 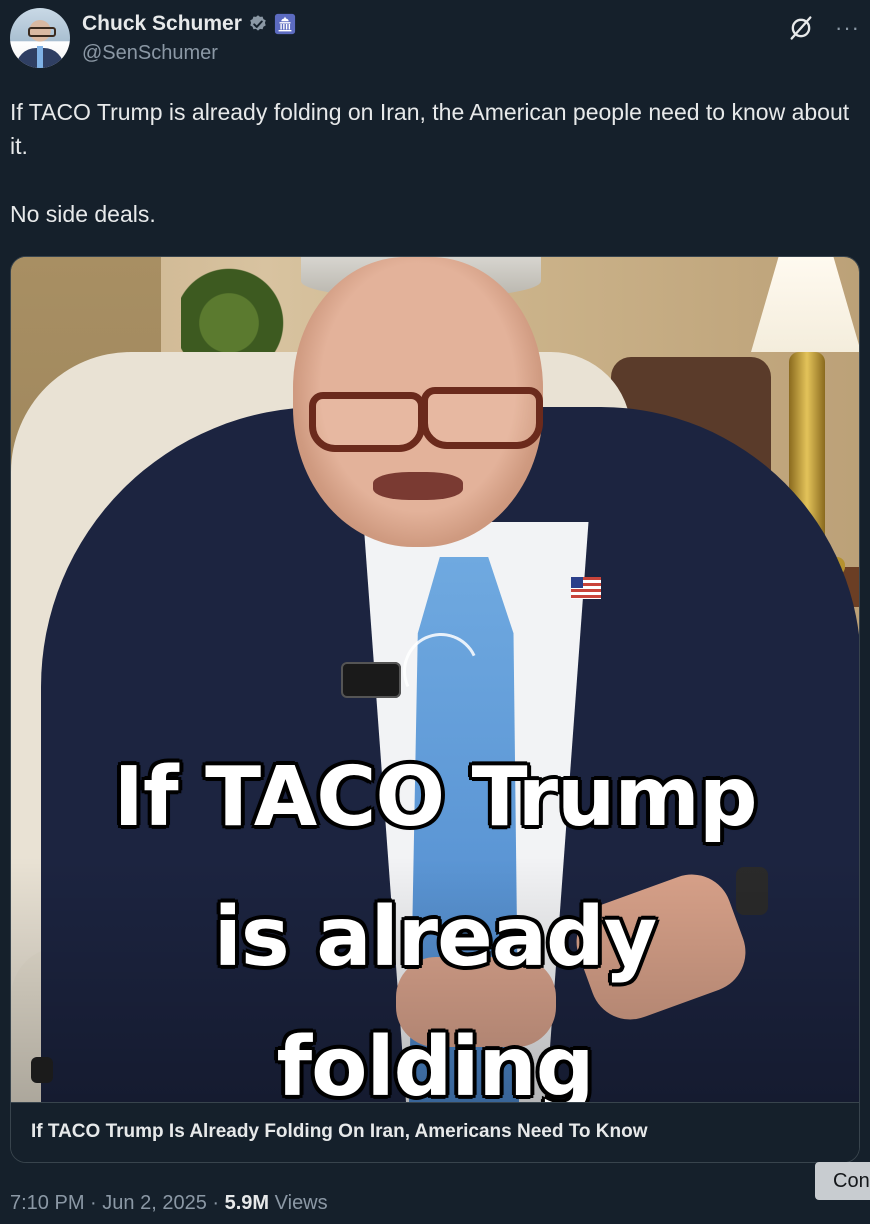 I want to click on tweet-meta: 7:10 PM · Jun 2, 2025 · 5.9M Views, so click(x=169, y=1203).